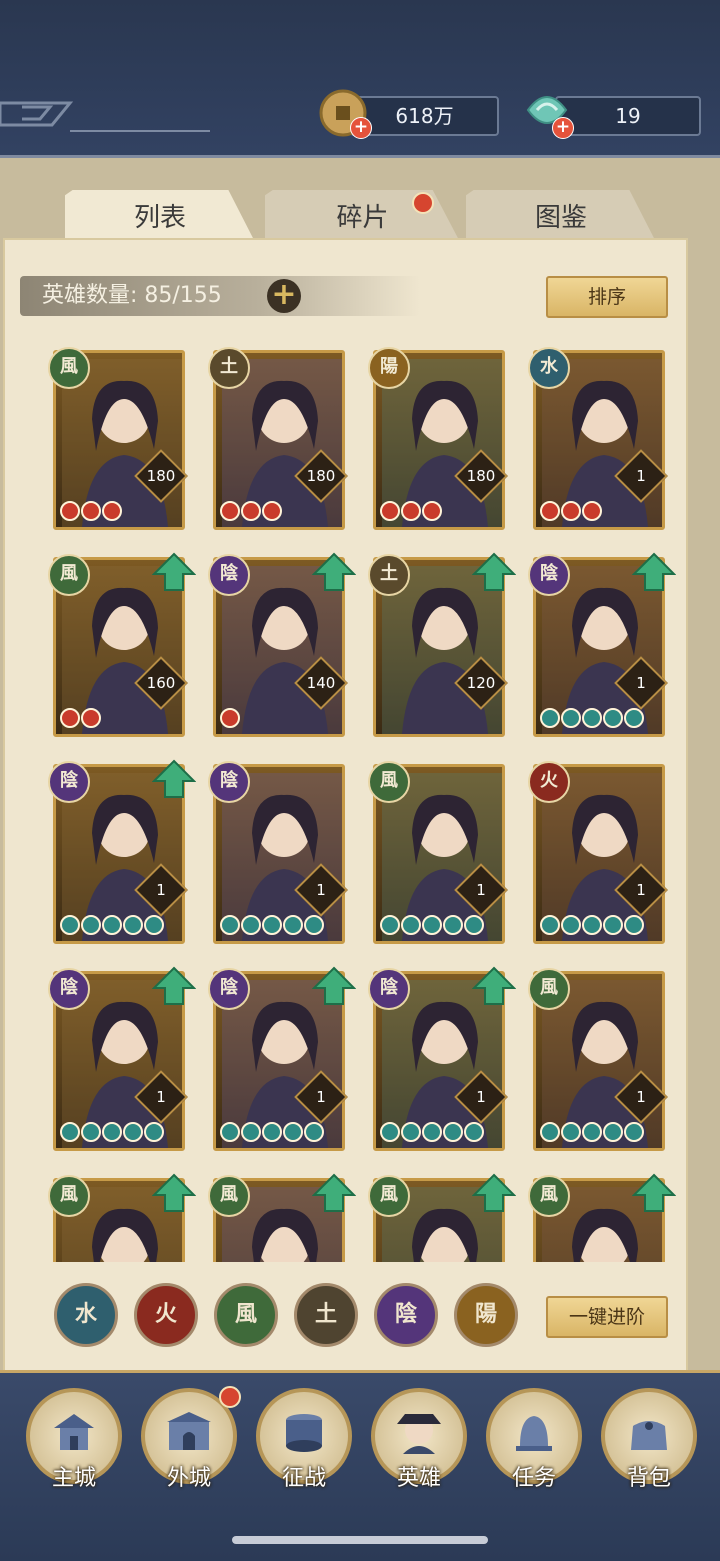  Describe the element at coordinates (132, 295) in the screenshot. I see `hero-count-label: 英雄数量: 85/155` at that location.